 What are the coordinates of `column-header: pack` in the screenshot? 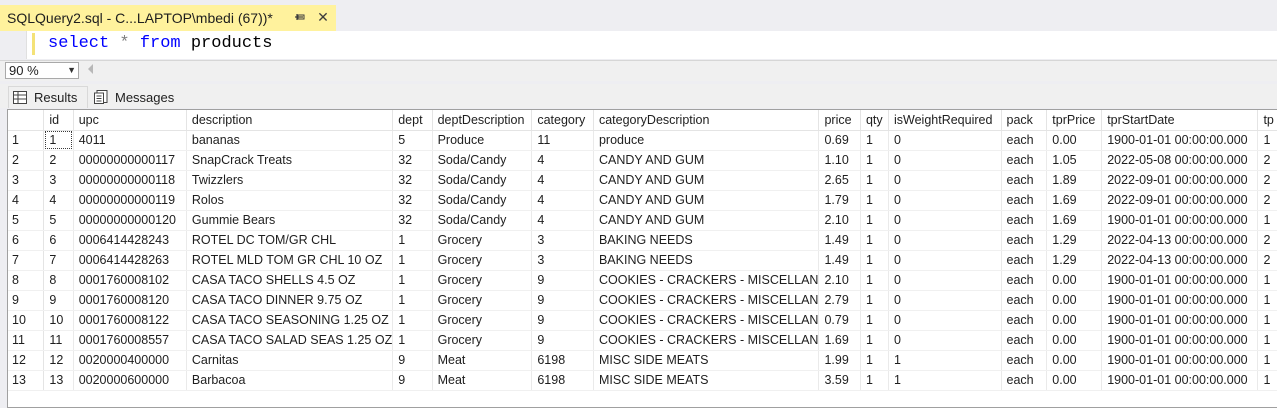 It's located at (1024, 120).